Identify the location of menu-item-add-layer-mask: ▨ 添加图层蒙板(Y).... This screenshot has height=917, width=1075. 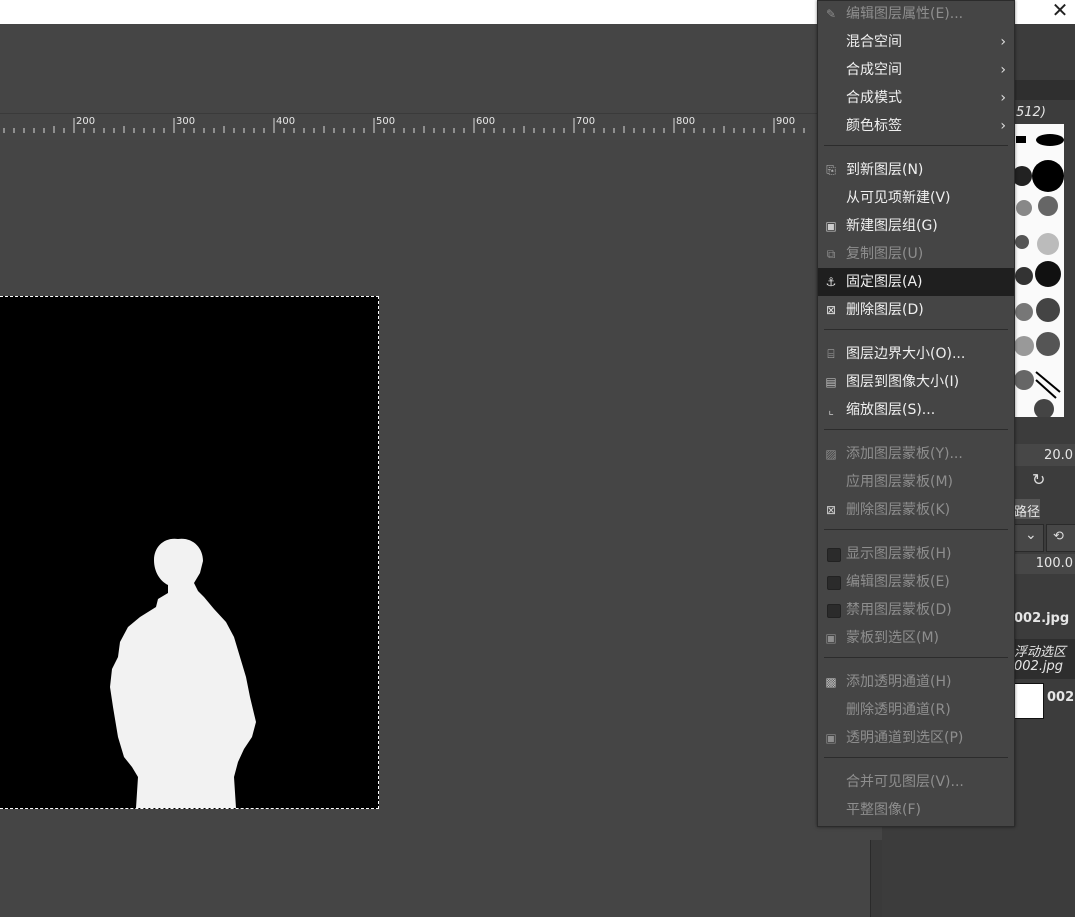
(916, 454).